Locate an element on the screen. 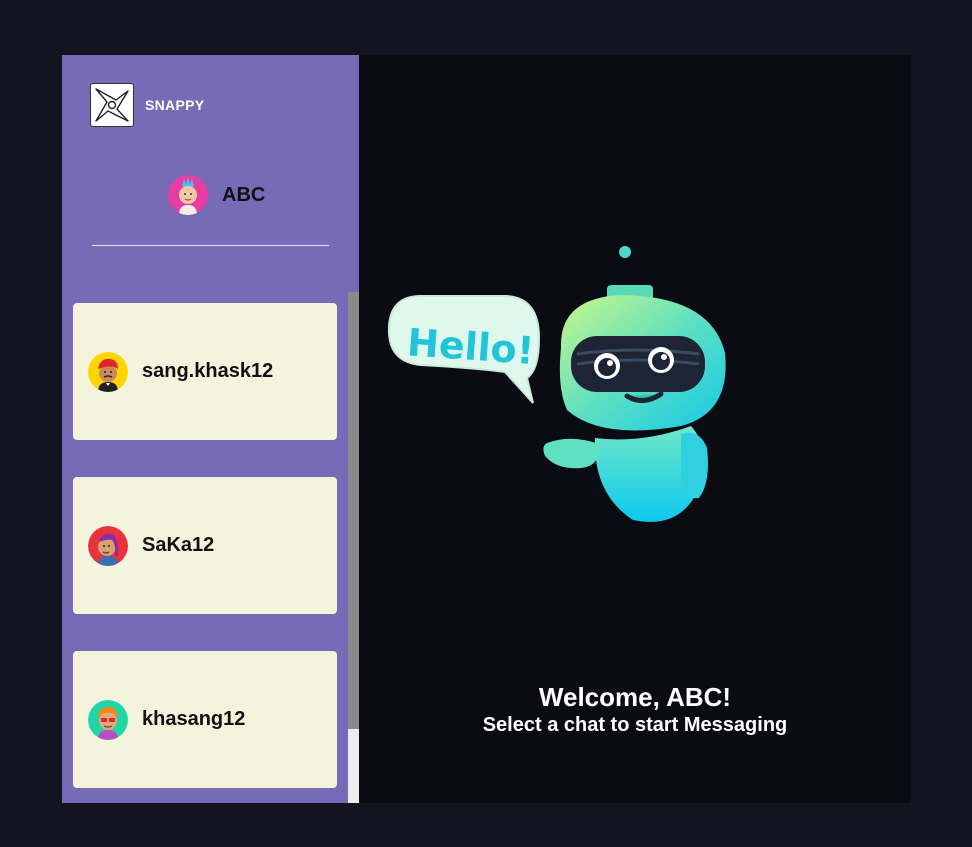 The height and width of the screenshot is (847, 972). avatar-red-hair-icon is located at coordinates (108, 371).